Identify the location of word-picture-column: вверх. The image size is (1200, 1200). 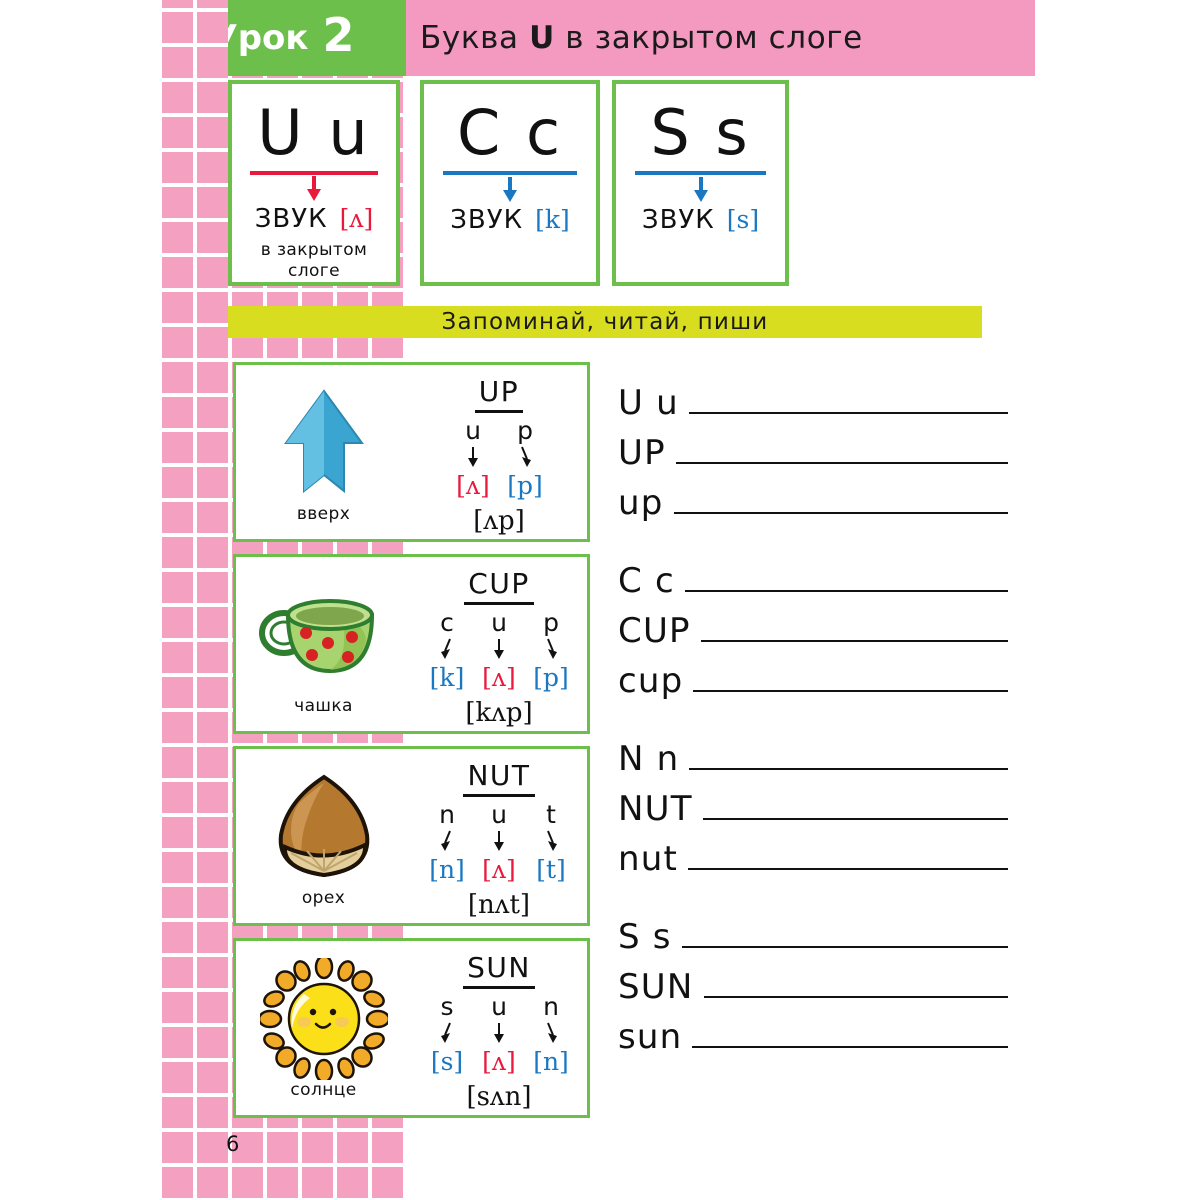
(323, 452).